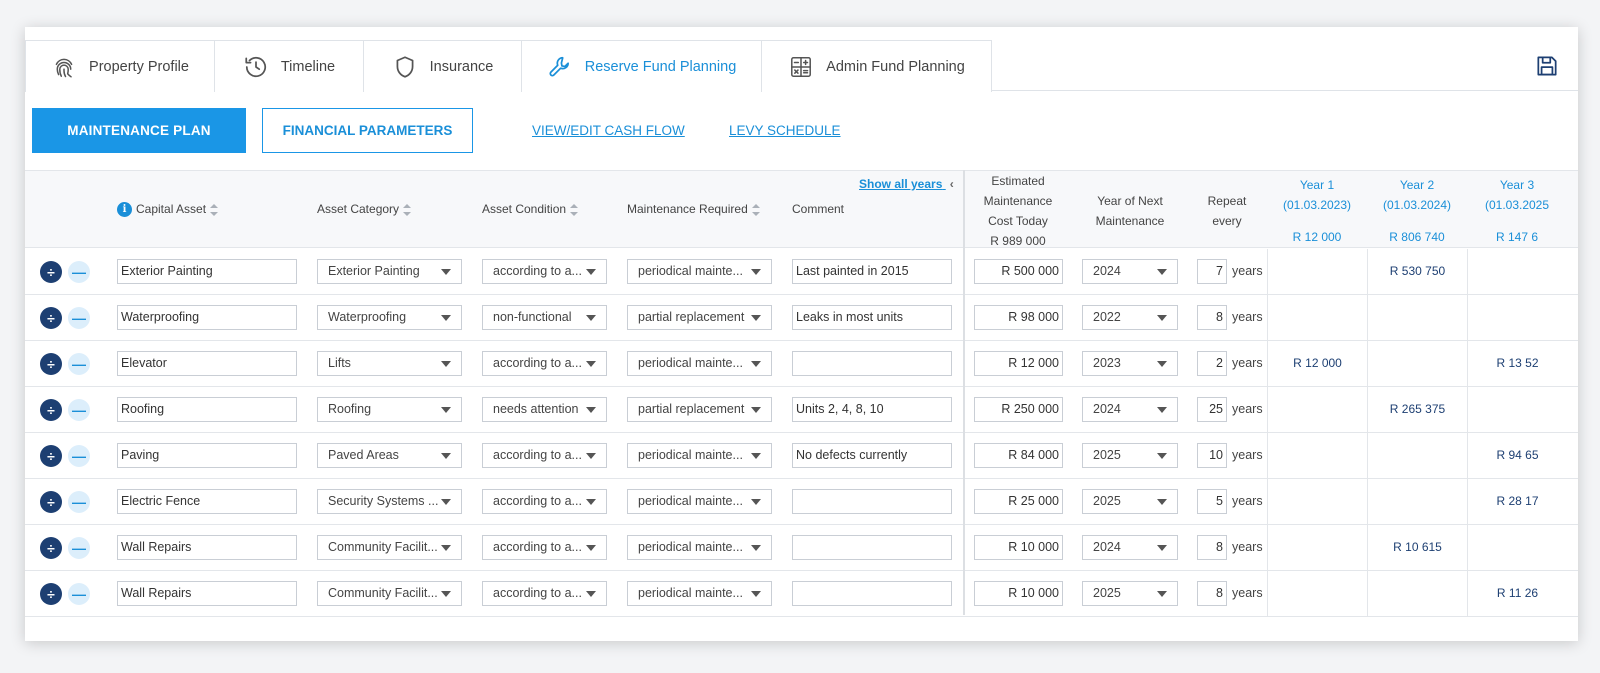 The height and width of the screenshot is (673, 1600). Describe the element at coordinates (1212, 455) in the screenshot. I see `repeat-every-input: 10` at that location.